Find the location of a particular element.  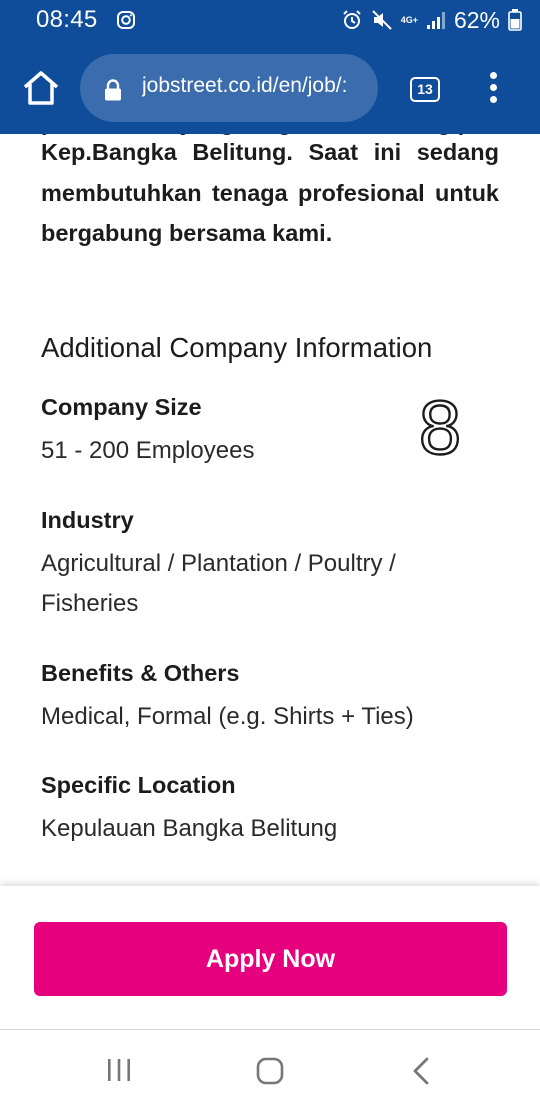

back-icon is located at coordinates (421, 1071).